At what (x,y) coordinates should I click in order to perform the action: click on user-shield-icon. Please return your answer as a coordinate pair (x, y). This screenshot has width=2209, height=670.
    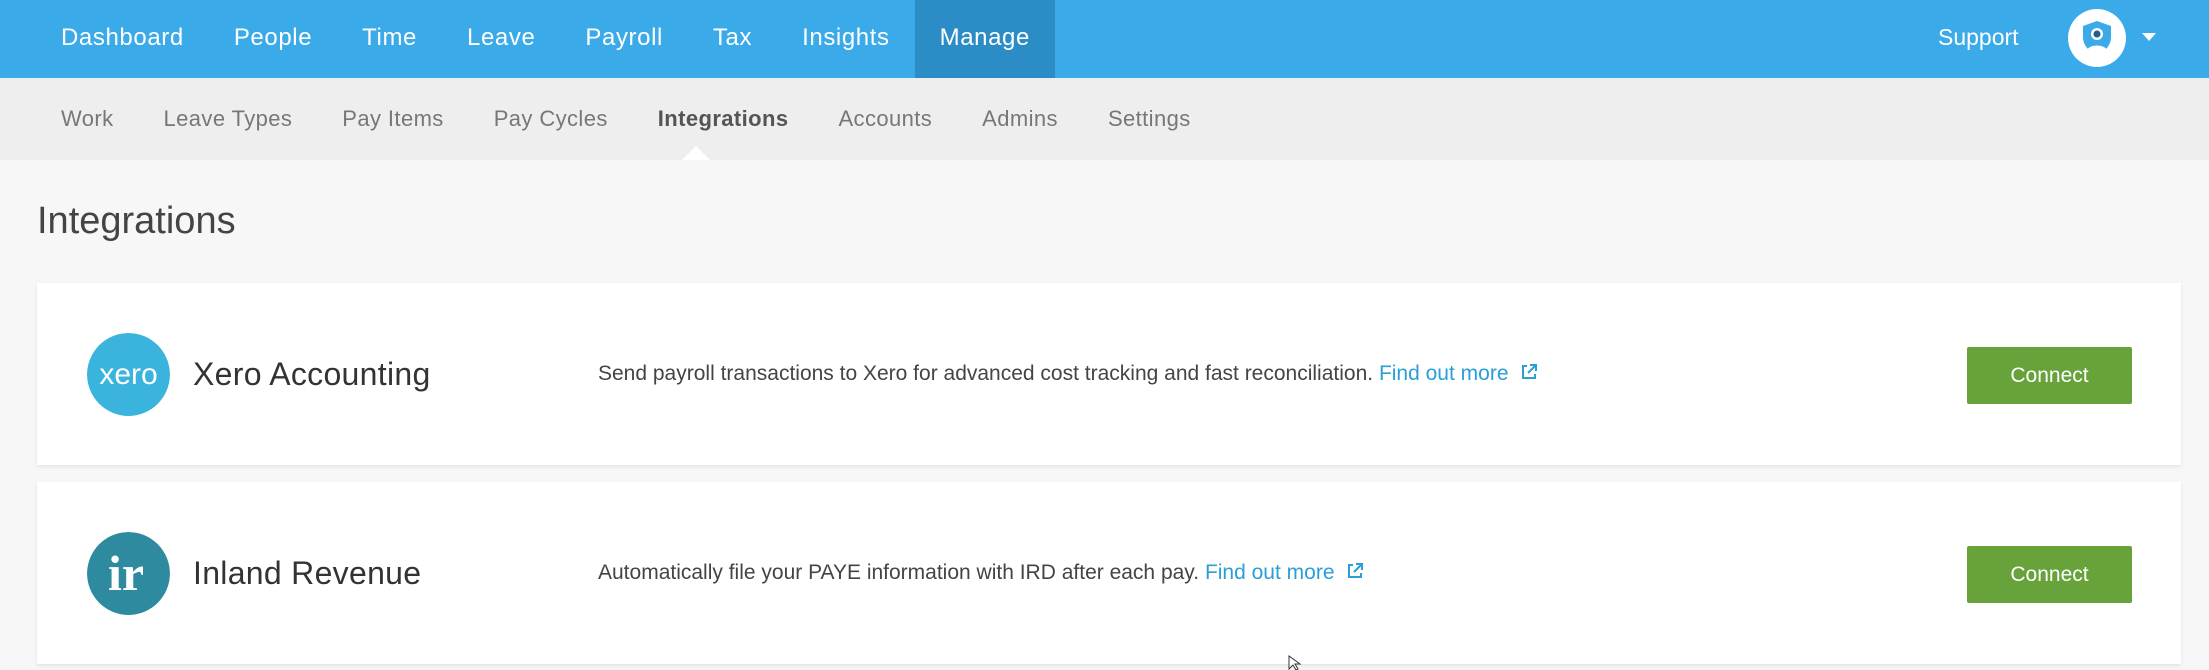
    Looking at the image, I should click on (2097, 38).